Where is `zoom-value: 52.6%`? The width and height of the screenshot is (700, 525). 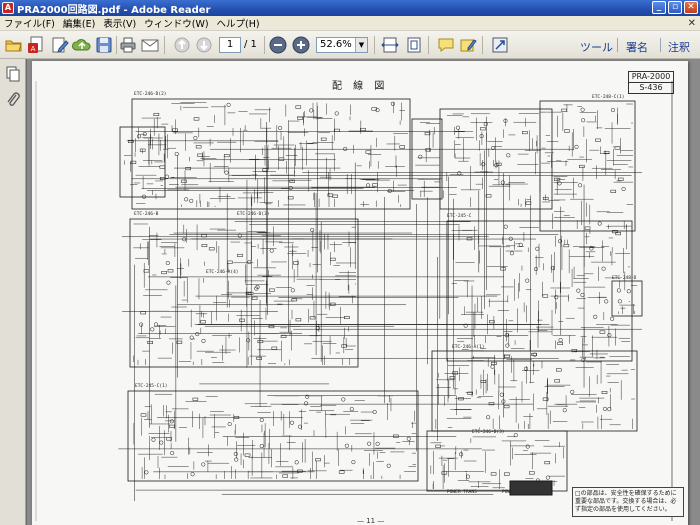 zoom-value: 52.6% is located at coordinates (336, 44).